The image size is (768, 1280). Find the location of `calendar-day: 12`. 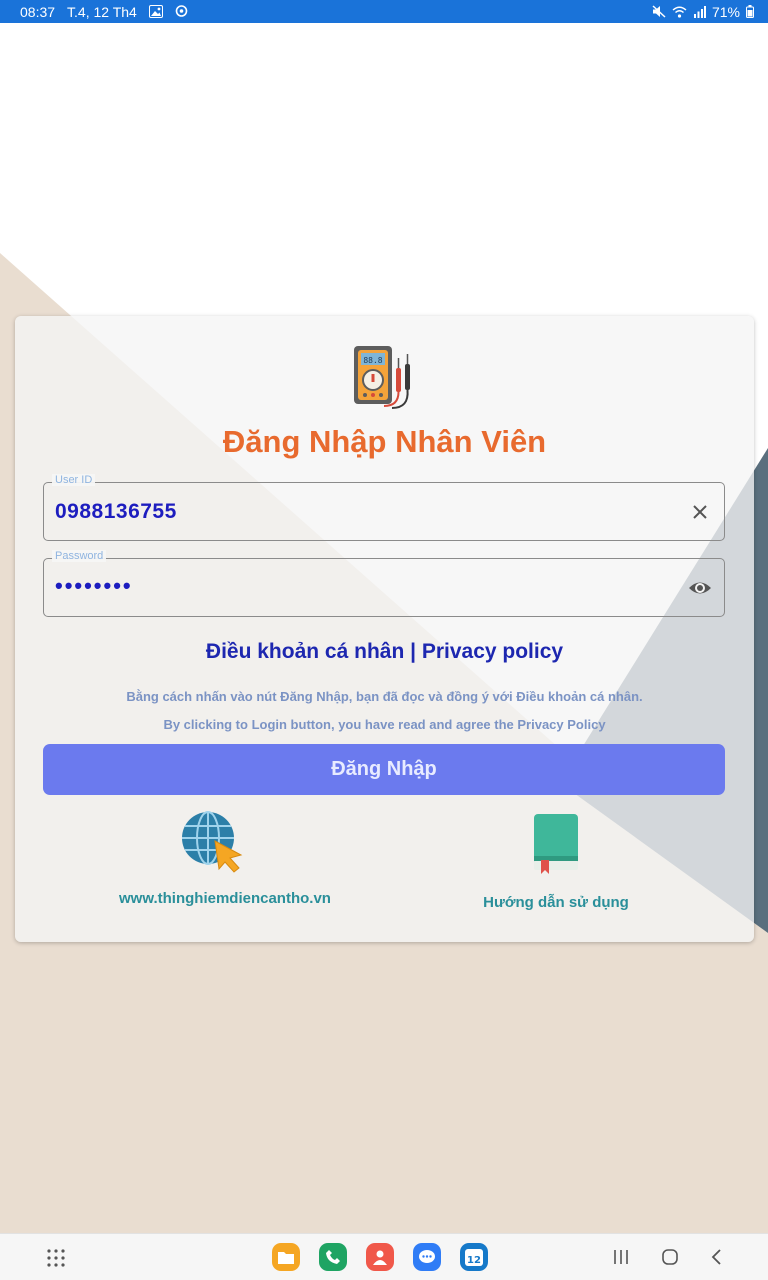

calendar-day: 12 is located at coordinates (474, 1260).